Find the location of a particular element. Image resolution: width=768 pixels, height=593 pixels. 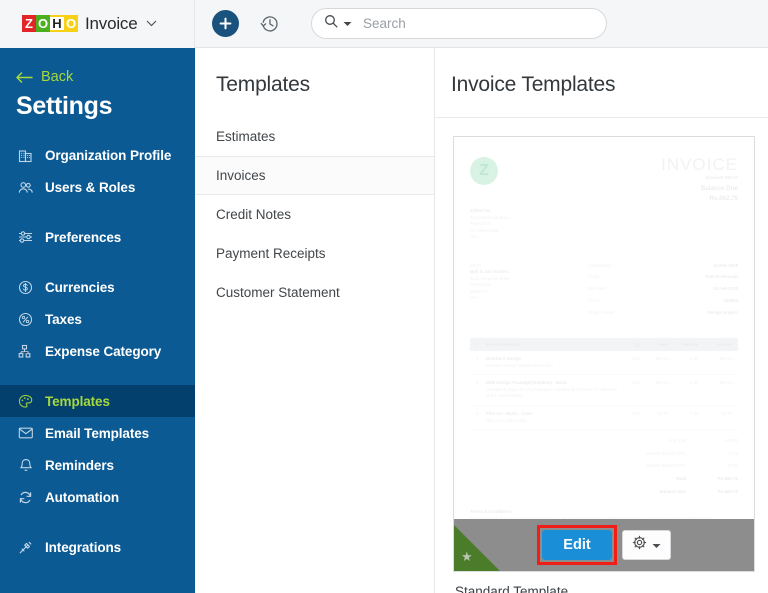

zoho-logo: Z O H O is located at coordinates (50, 23).